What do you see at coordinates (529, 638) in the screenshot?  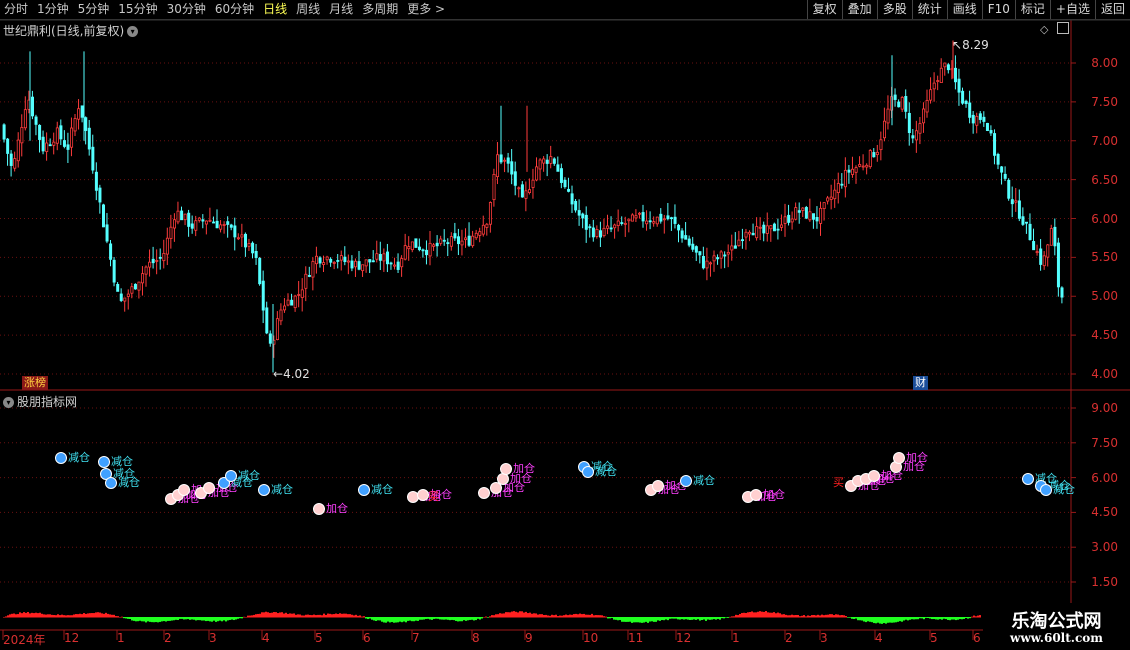 I see `date-tick-label: 9` at bounding box center [529, 638].